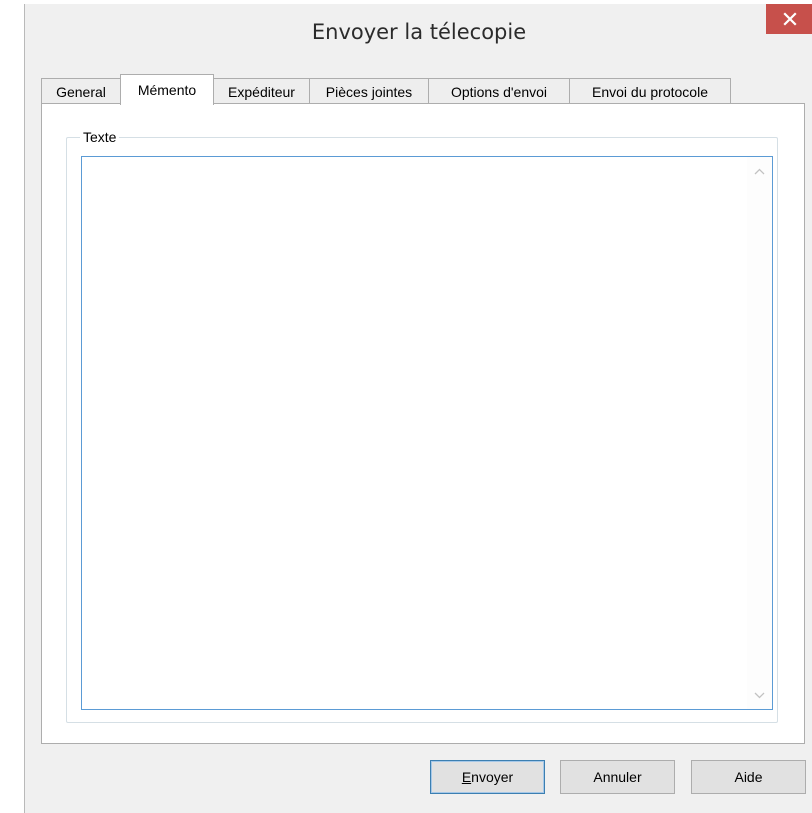 This screenshot has width=812, height=813. I want to click on group-label: Texte, so click(100, 137).